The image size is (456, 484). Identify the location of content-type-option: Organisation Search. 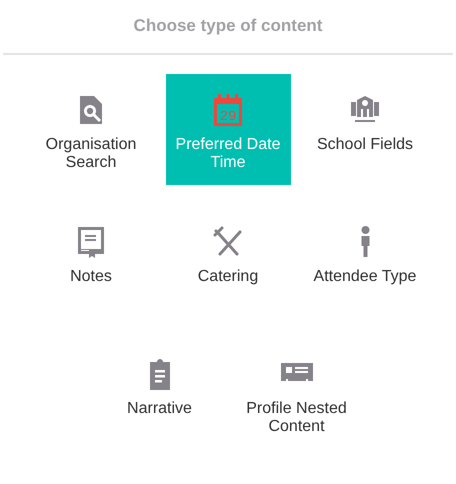
(91, 129).